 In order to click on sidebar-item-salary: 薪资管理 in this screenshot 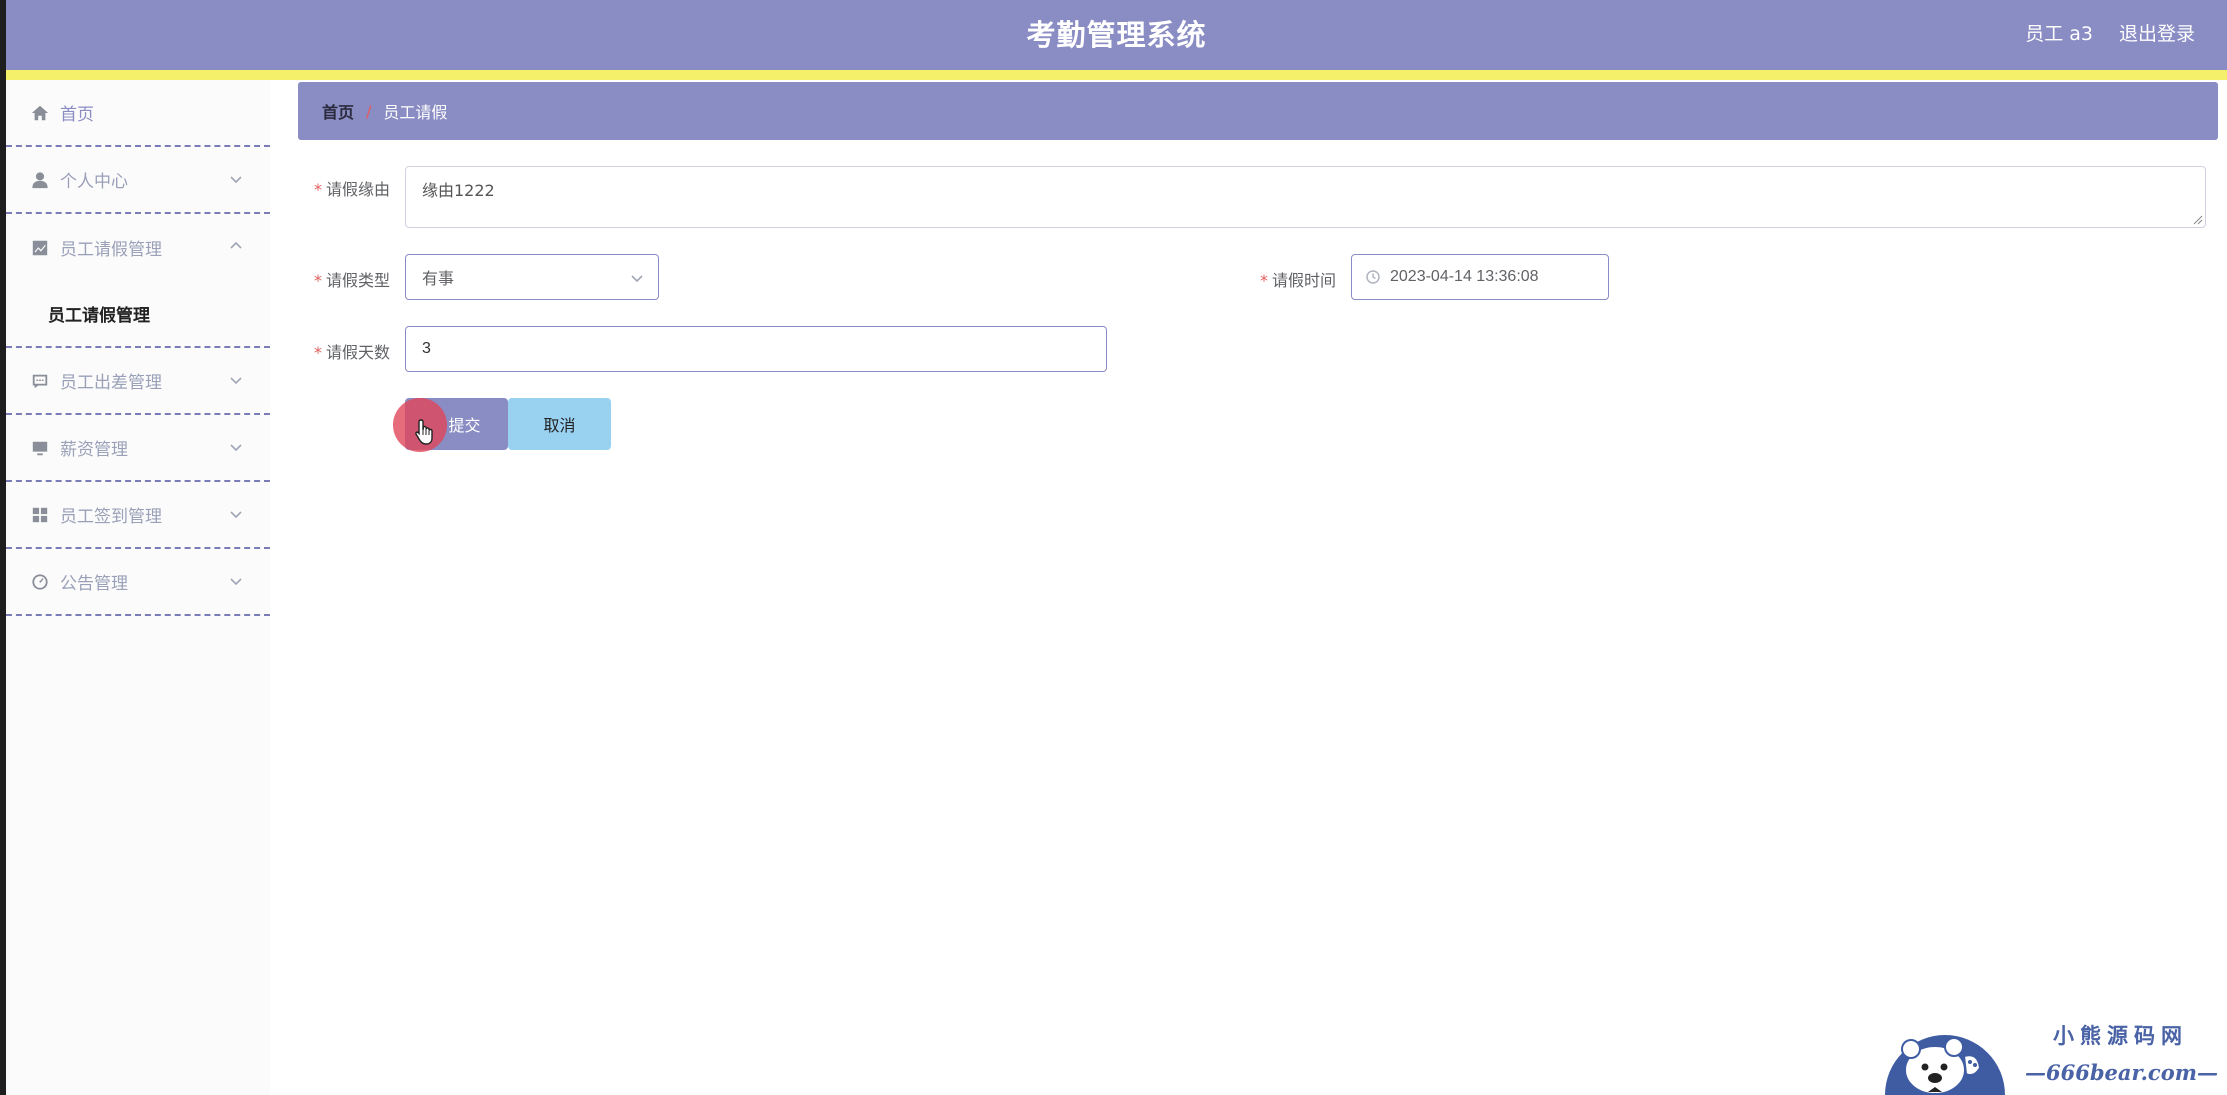, I will do `click(138, 448)`.